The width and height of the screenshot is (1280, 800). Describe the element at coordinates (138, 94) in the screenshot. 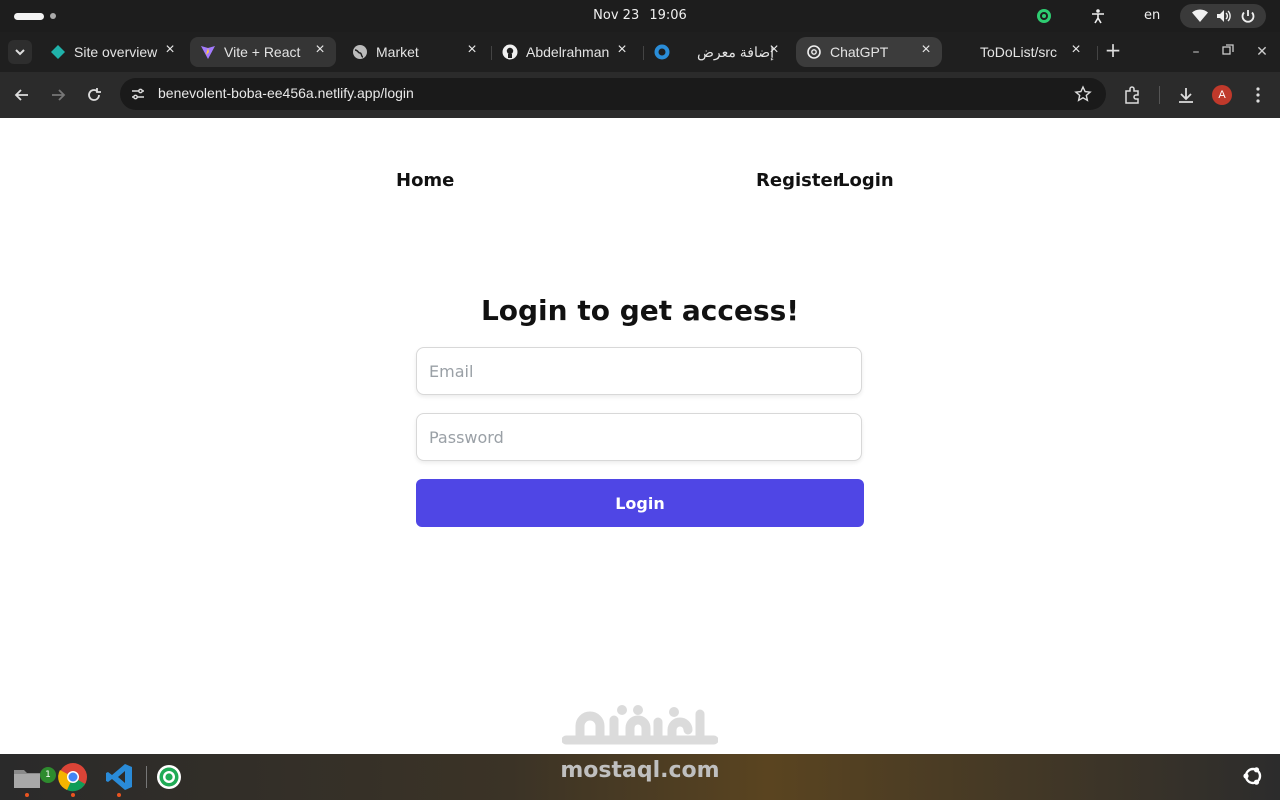

I see `site-info-icon` at that location.